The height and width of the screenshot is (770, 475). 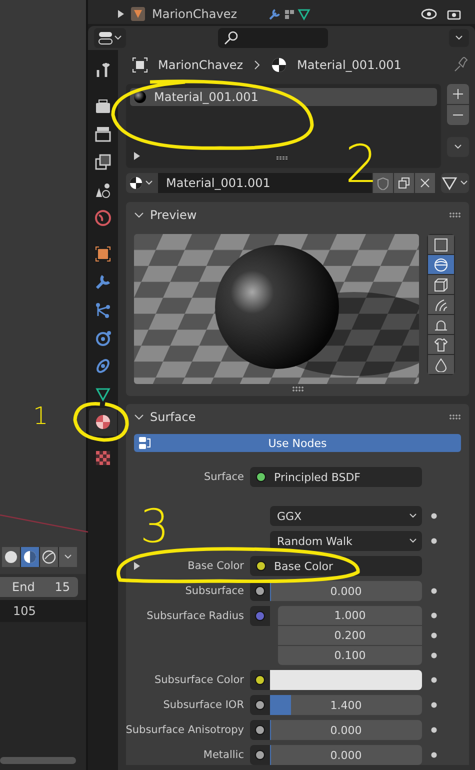 I want to click on shapes-icon, so click(x=103, y=190).